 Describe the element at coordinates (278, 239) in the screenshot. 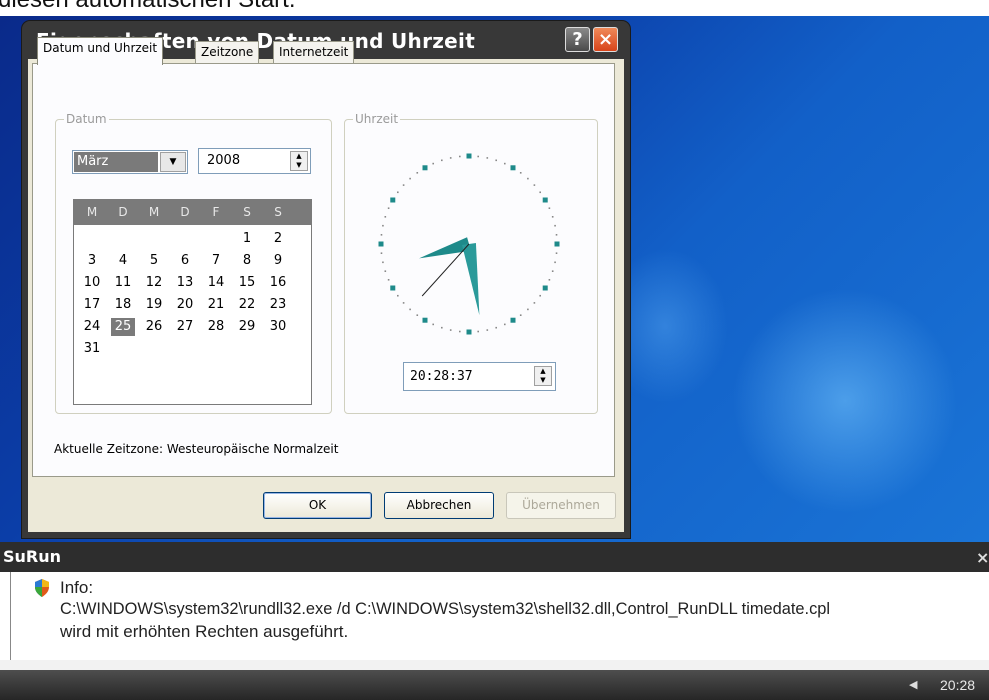

I see `calendar-day: 2` at that location.